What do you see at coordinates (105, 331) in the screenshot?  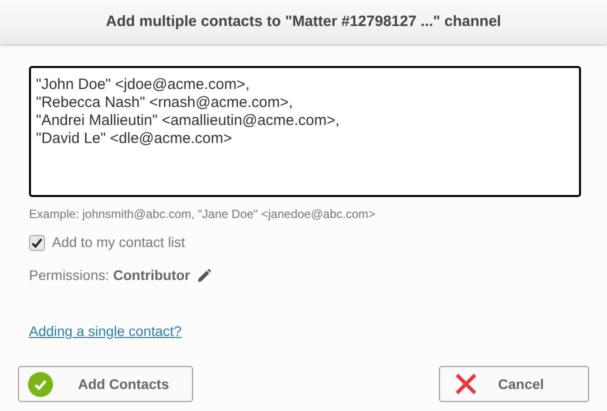 I see `single-contact-link: Adding a single contact?` at bounding box center [105, 331].